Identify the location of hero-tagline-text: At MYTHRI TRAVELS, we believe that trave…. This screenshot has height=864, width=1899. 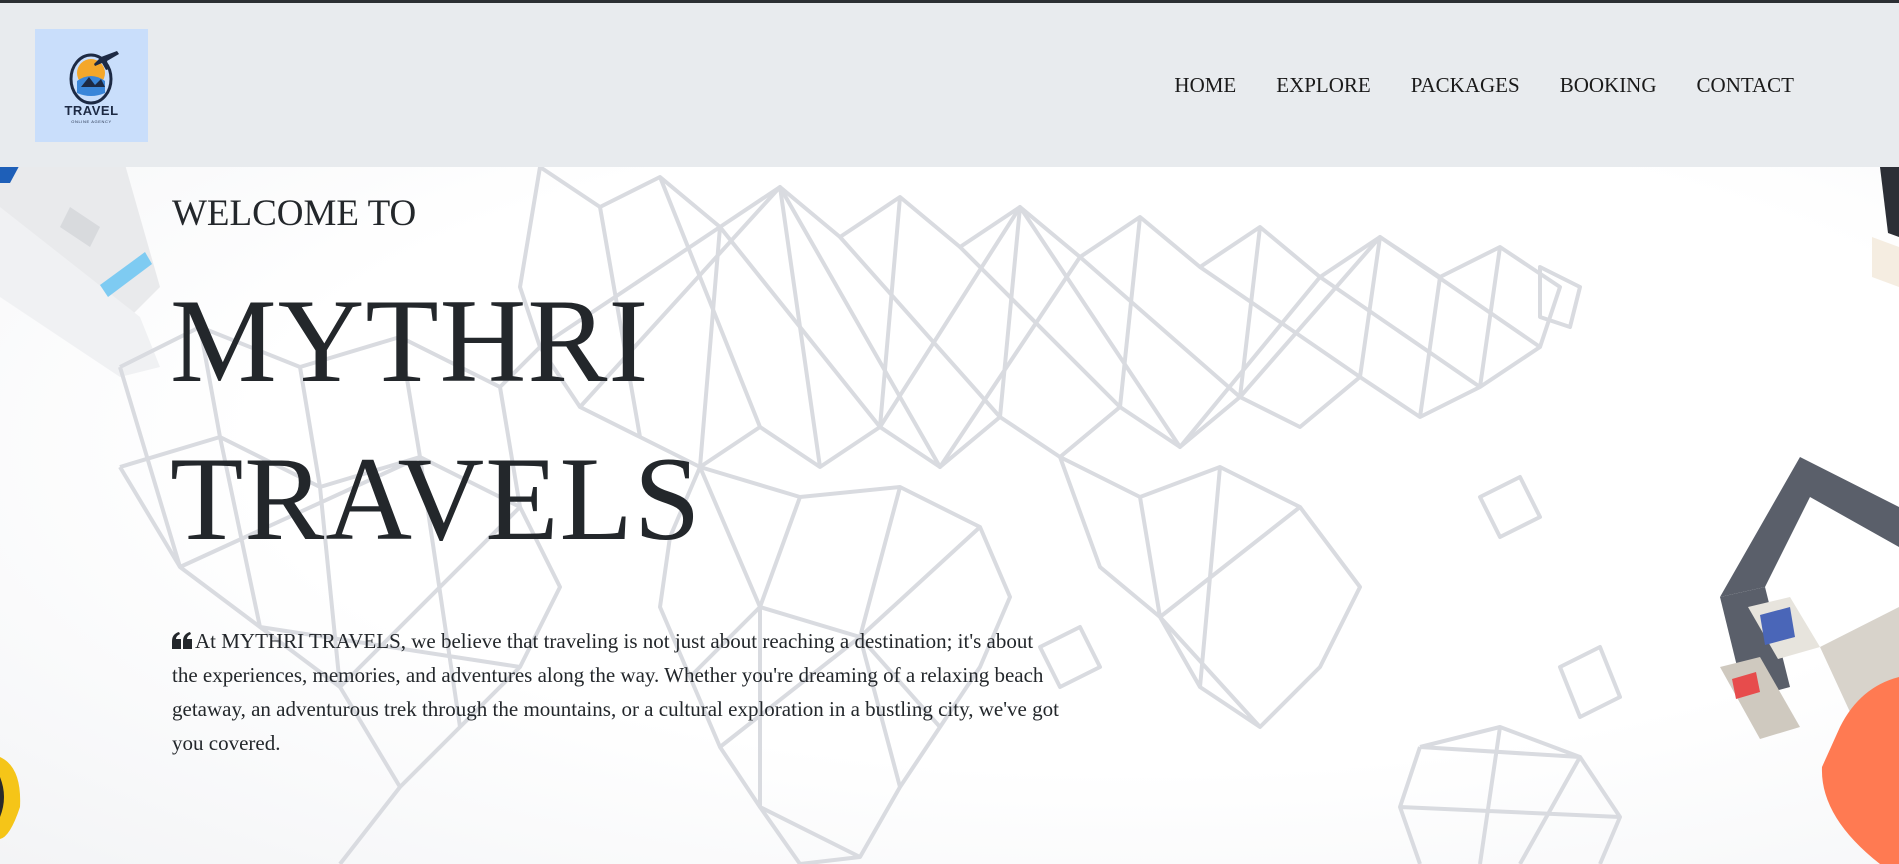
(615, 692).